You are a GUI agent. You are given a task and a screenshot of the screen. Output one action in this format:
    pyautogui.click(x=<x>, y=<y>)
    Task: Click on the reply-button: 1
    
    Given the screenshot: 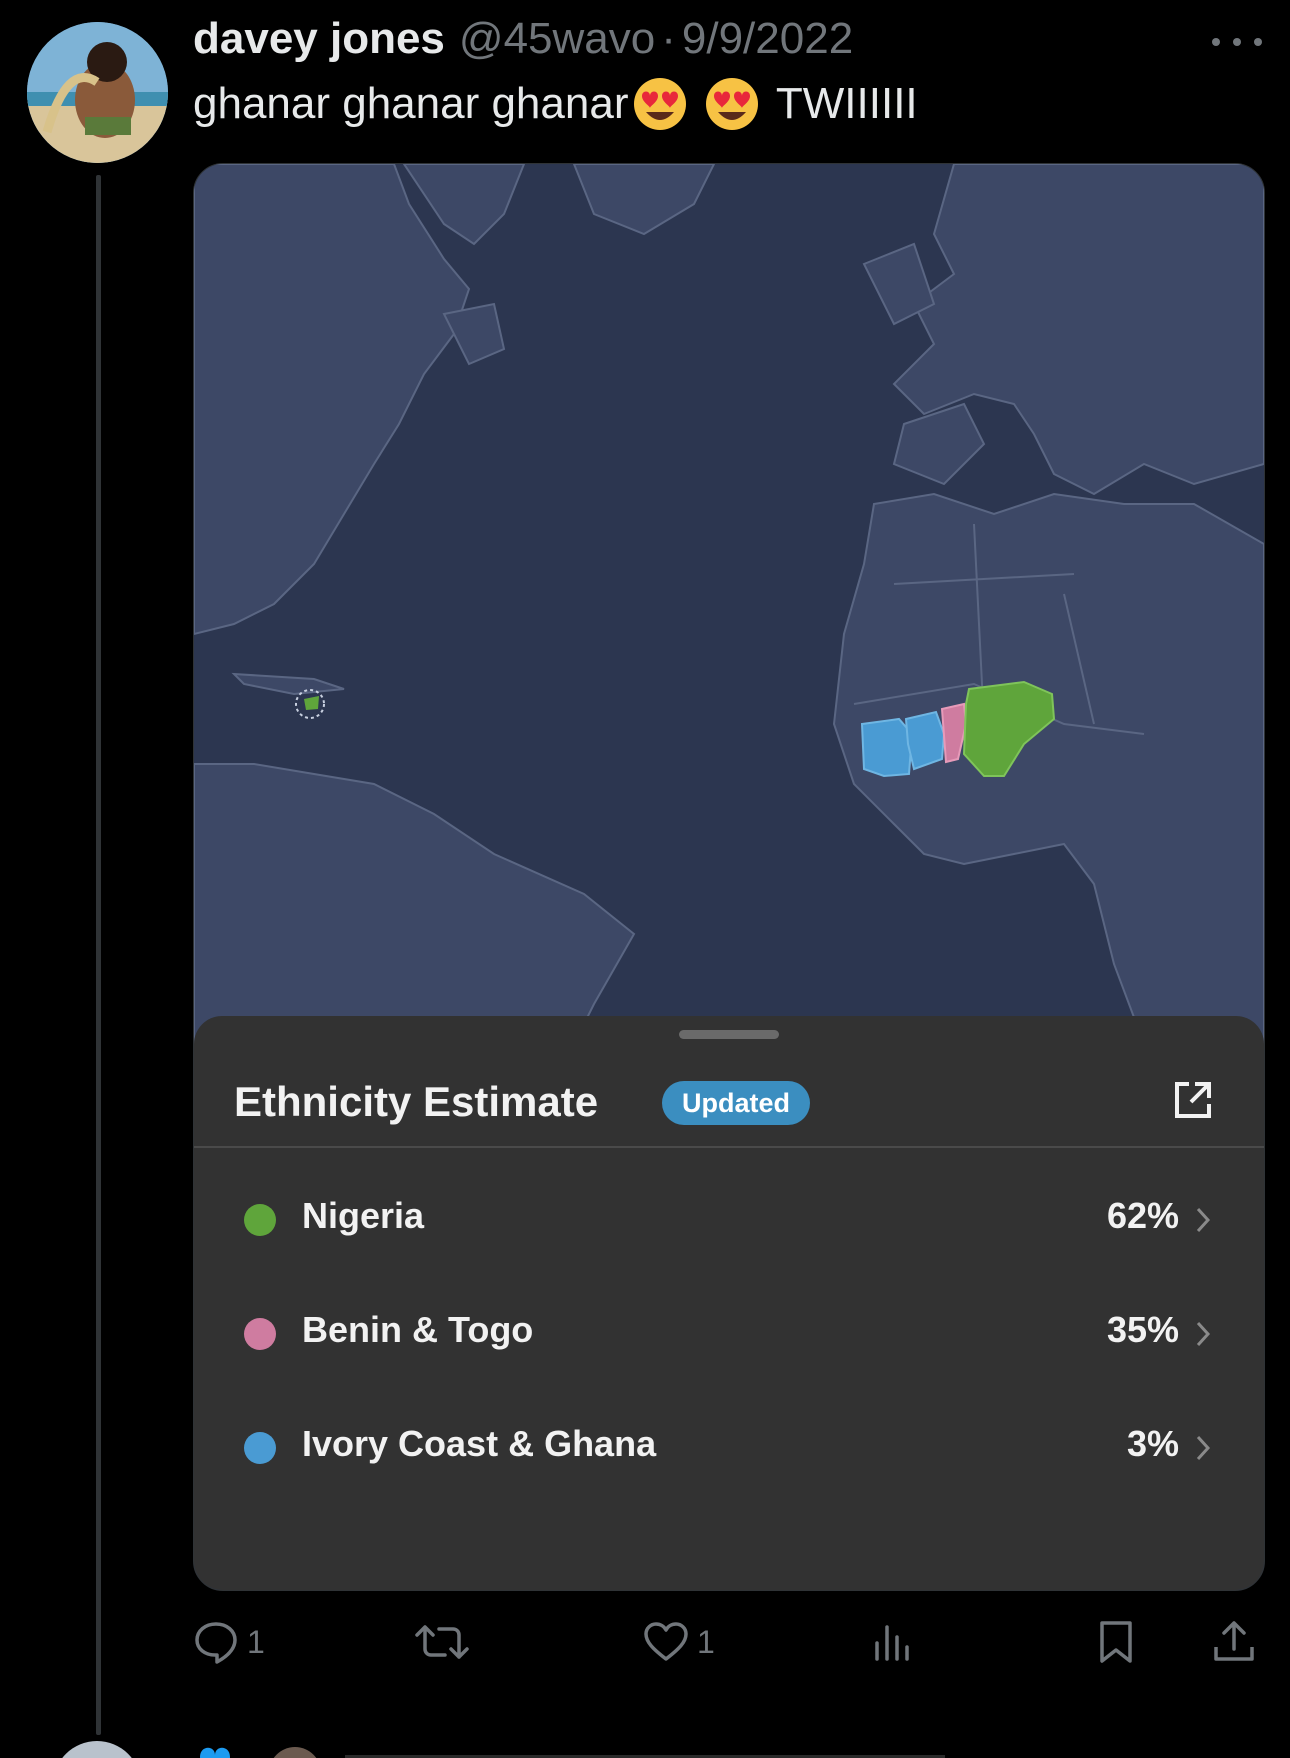 What is the action you would take?
    pyautogui.click(x=229, y=1642)
    